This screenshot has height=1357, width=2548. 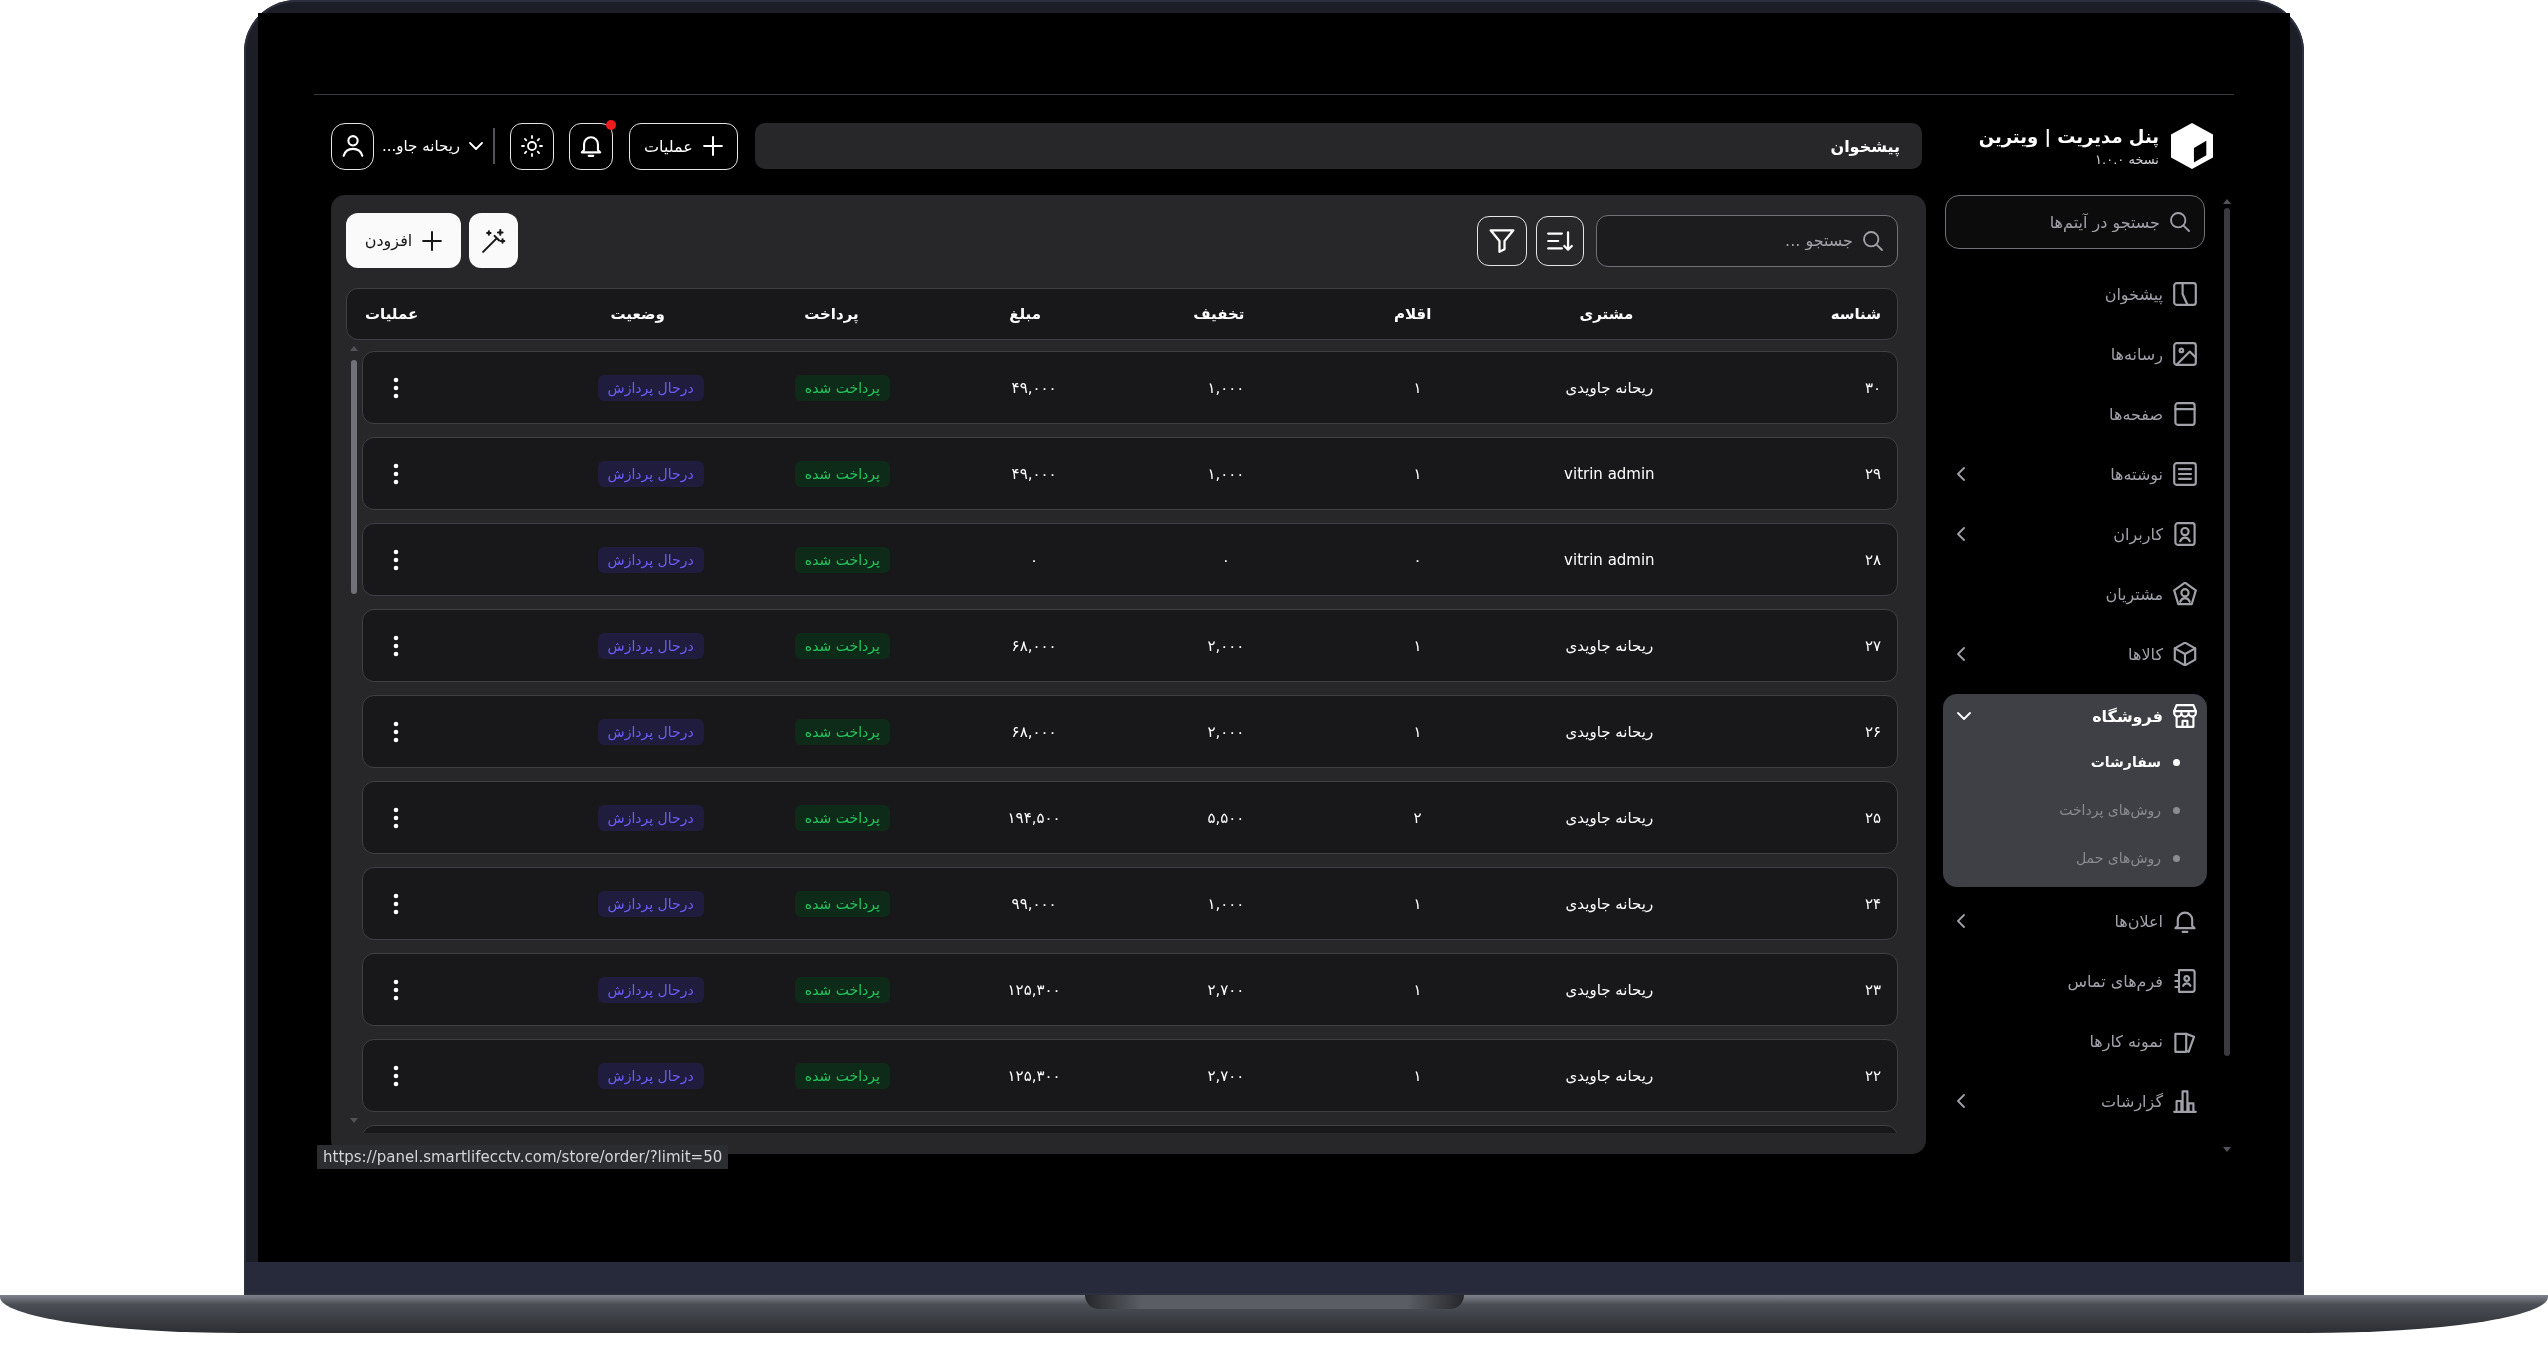 I want to click on sidebar-item: پیشخوان, so click(x=2075, y=294).